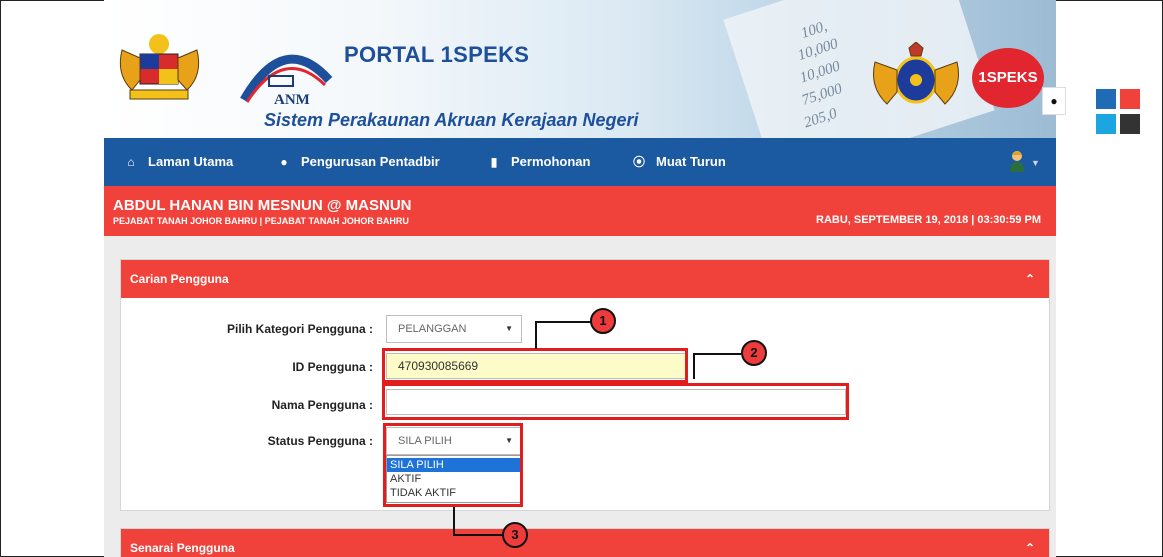  I want to click on senarai-pengguna-panel: Senarai Pengguna ⌃, so click(585, 542).